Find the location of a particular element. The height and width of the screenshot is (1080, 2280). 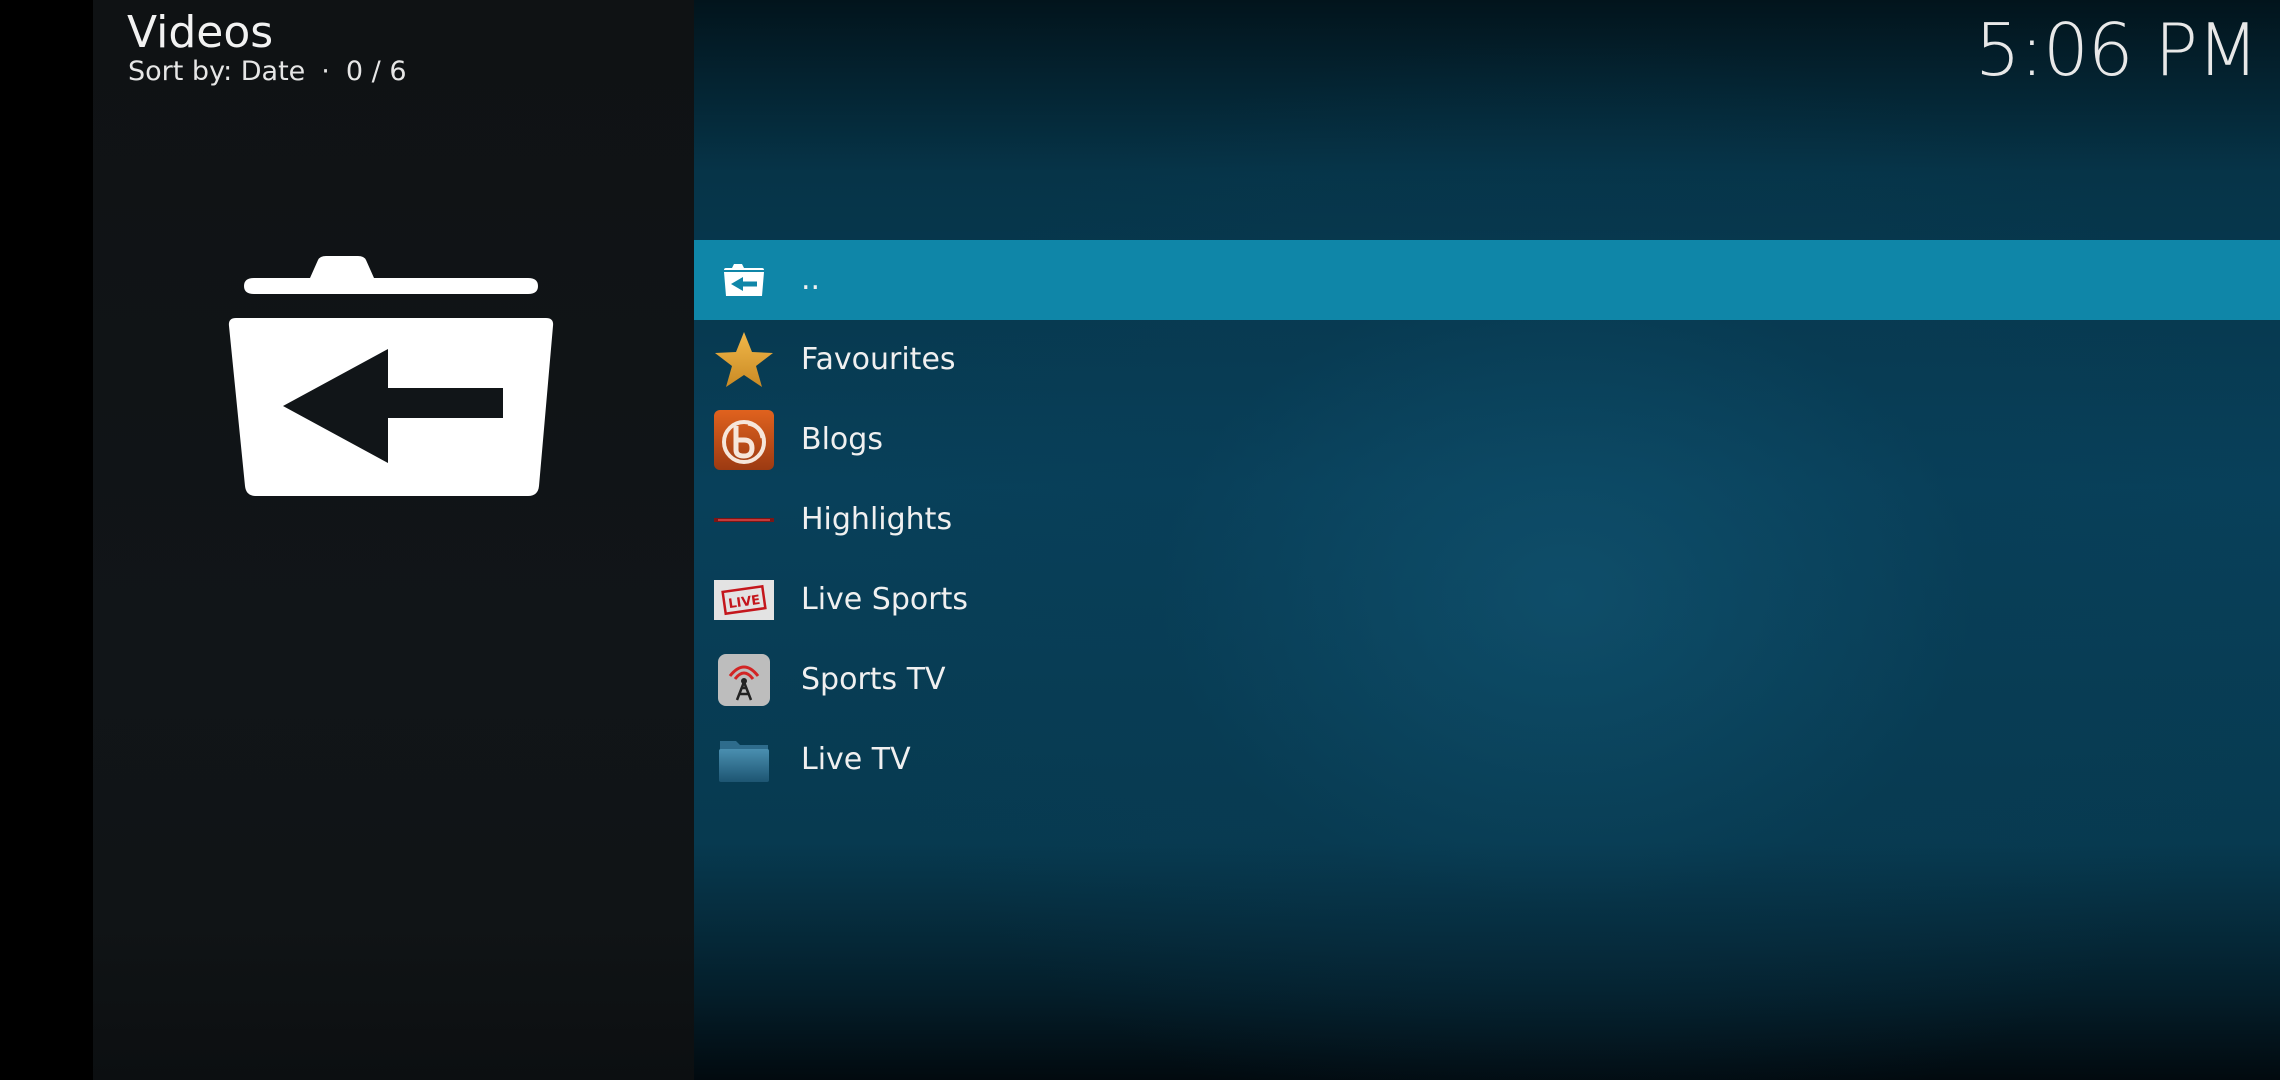

sort-label: Sort by: Date is located at coordinates (216, 71).